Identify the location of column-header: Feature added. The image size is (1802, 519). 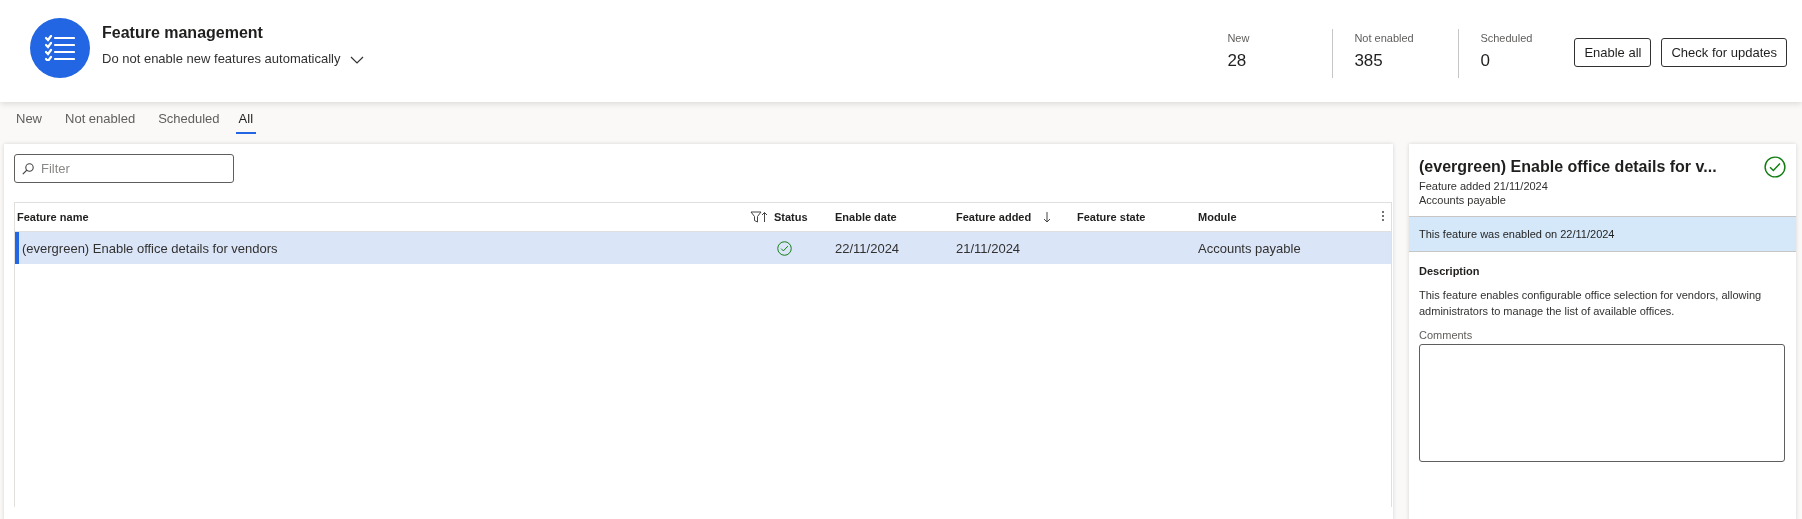
(994, 217).